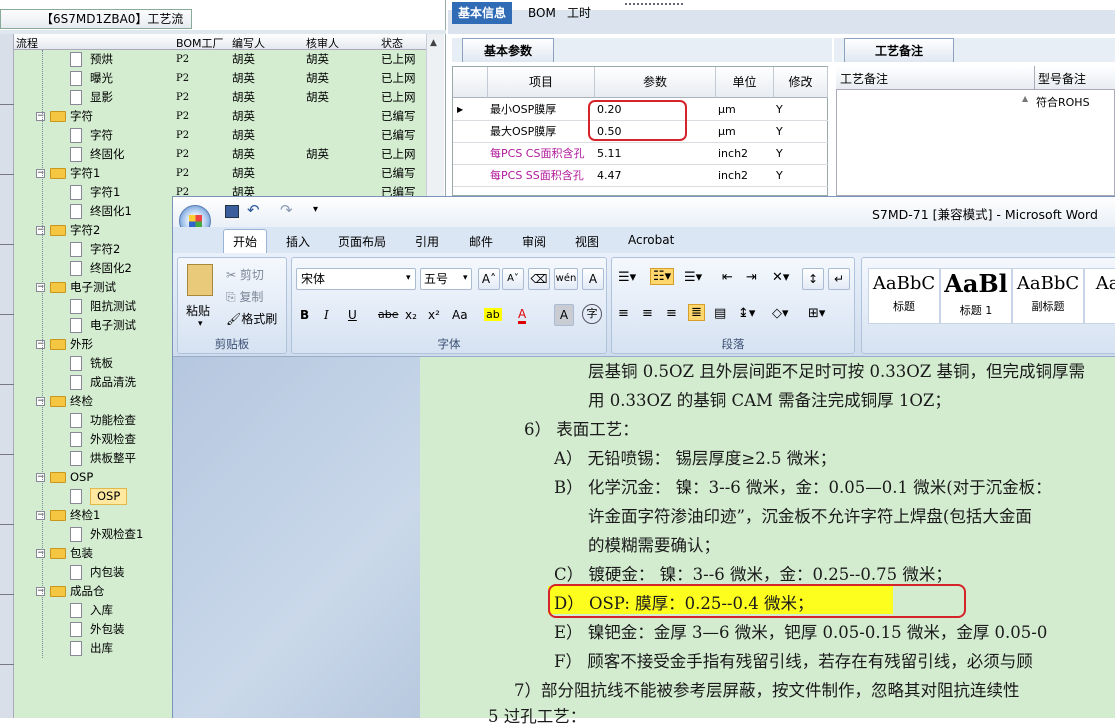 The image size is (1115, 727). I want to click on align-center-icon: ≡, so click(647, 313).